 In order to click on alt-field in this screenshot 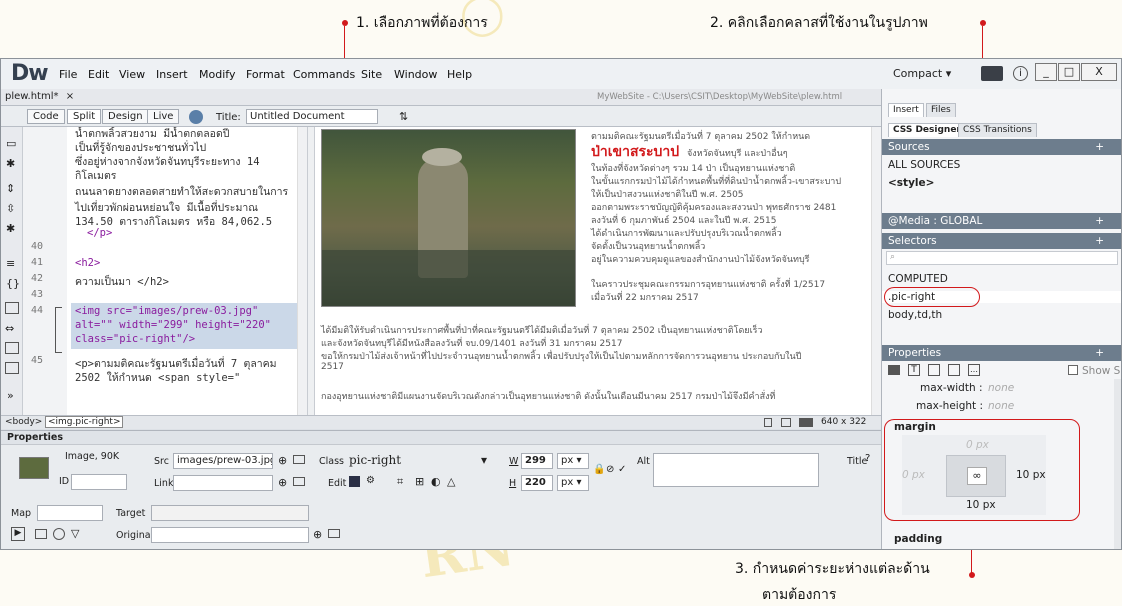, I will do `click(736, 470)`.